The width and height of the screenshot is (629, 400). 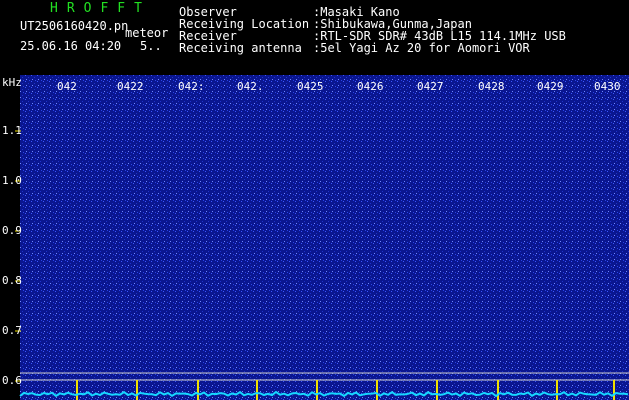 What do you see at coordinates (12, 330) in the screenshot?
I see `y-tick-label: 0.7` at bounding box center [12, 330].